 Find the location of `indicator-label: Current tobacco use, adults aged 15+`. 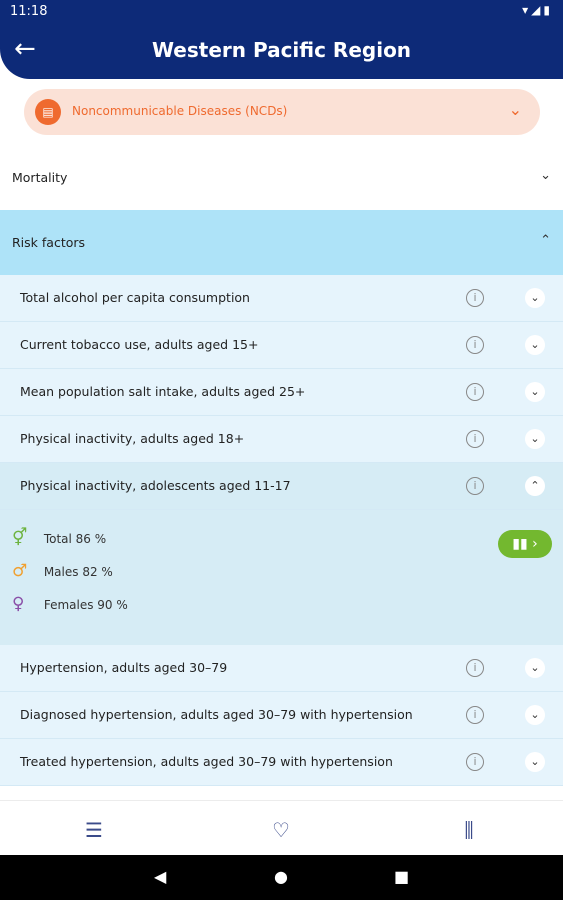

indicator-label: Current tobacco use, adults aged 15+ is located at coordinates (139, 344).